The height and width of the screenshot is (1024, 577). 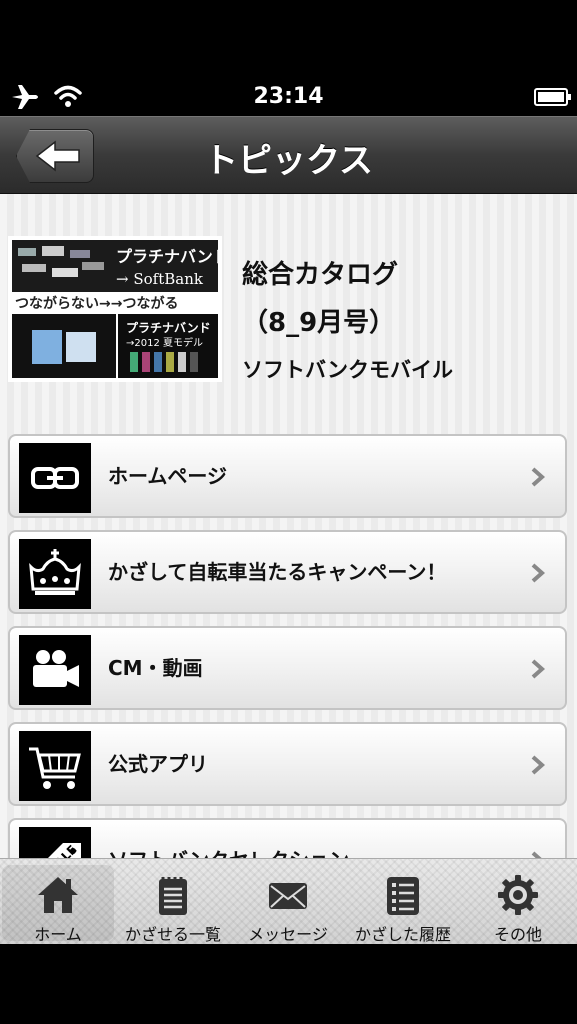 I want to click on tab-history: かざした履歴, so click(x=403, y=904).